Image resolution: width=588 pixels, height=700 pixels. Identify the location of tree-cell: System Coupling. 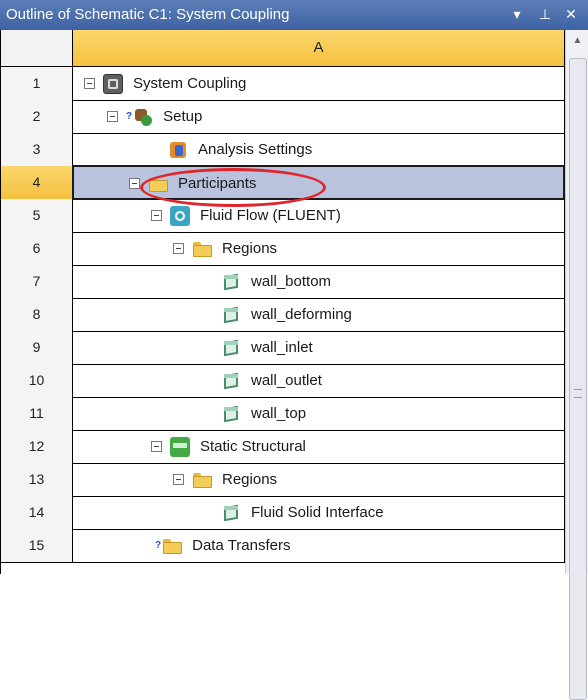
(319, 84).